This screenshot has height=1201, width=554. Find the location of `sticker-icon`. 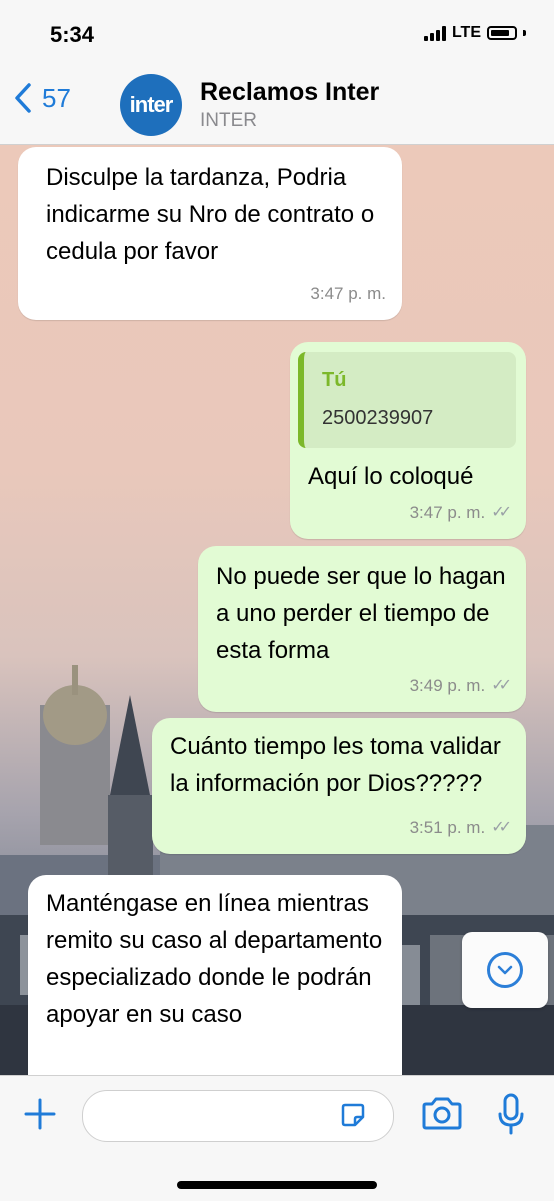

sticker-icon is located at coordinates (353, 1115).